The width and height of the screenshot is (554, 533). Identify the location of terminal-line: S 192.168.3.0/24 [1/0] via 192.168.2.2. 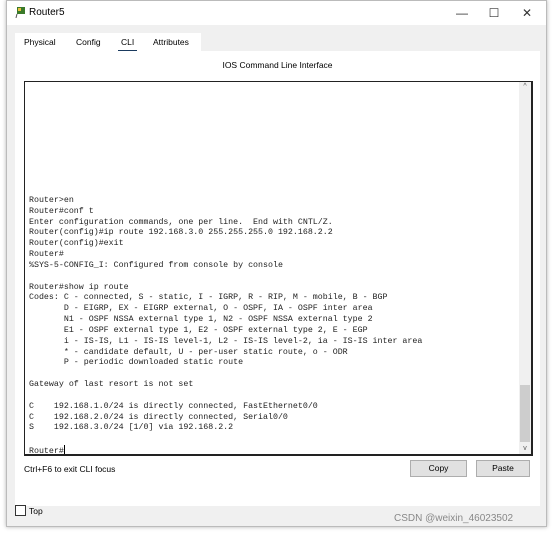
(131, 428).